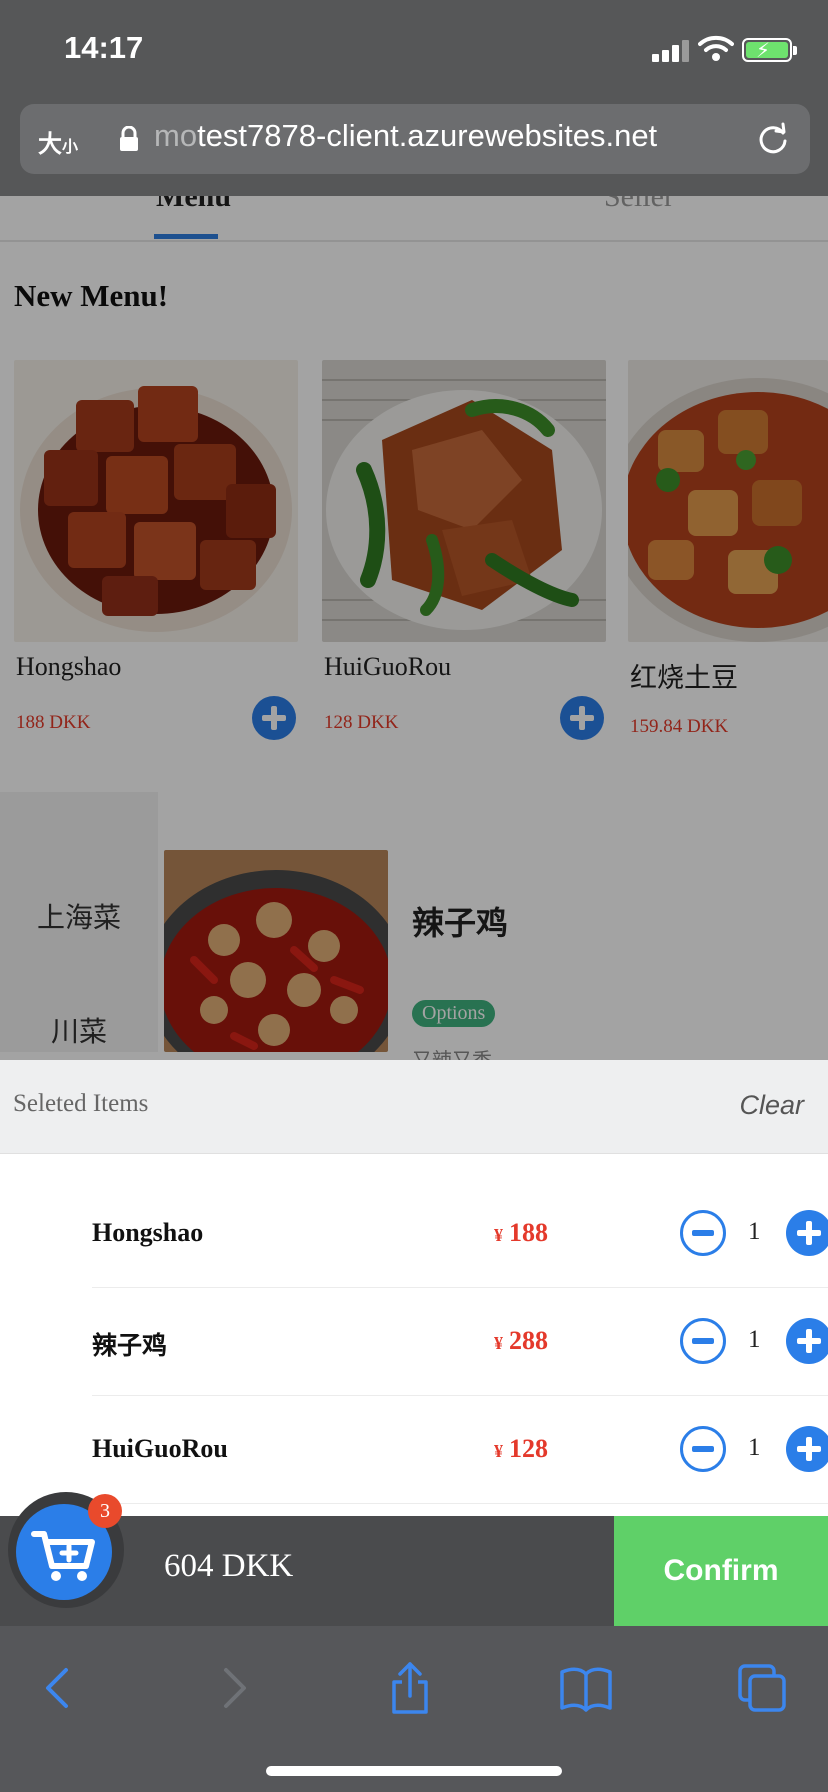 This screenshot has width=828, height=1792. I want to click on cart-row: 辣子鸡 ¥288 1, so click(460, 1342).